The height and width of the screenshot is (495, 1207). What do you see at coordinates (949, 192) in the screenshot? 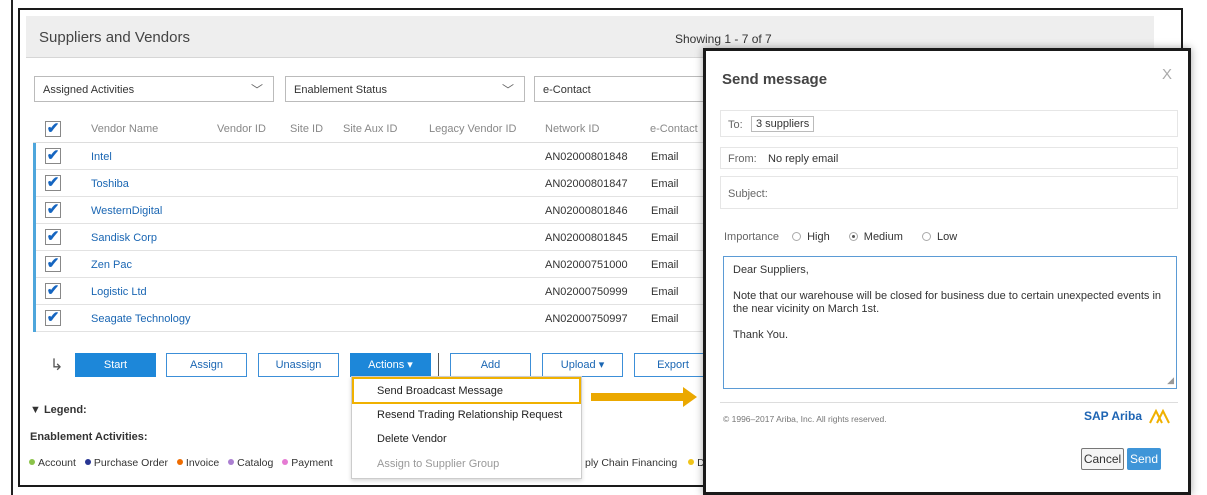
I see `subject-field: Subject:` at bounding box center [949, 192].